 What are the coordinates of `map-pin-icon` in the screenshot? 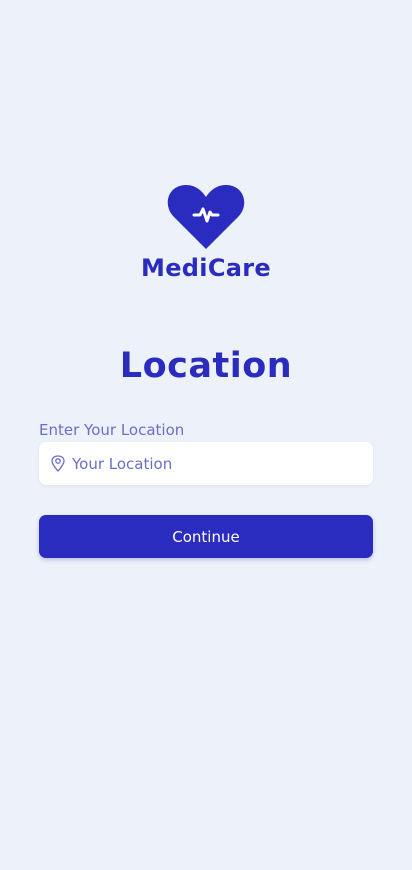 It's located at (59, 464).